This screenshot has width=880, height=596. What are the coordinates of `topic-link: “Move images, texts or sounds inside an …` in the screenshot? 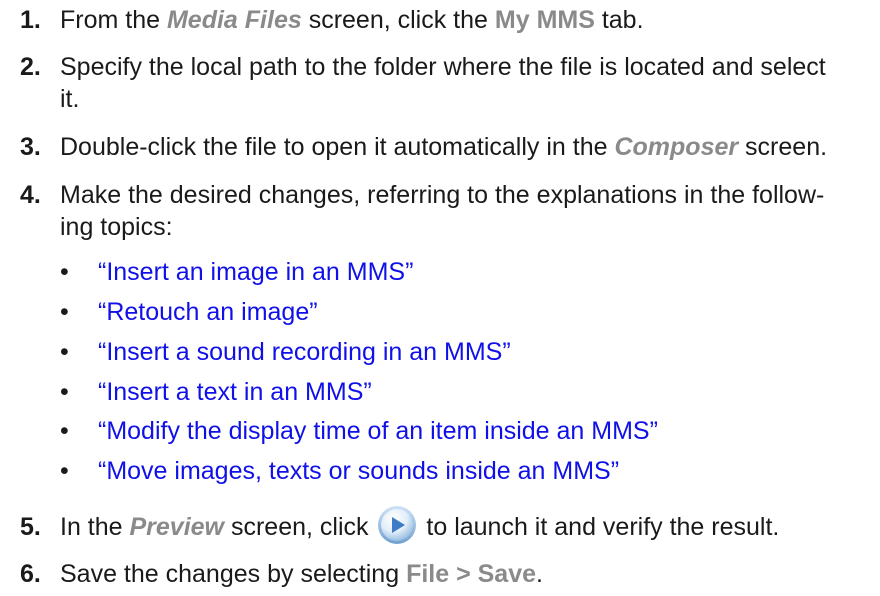 It's located at (358, 471).